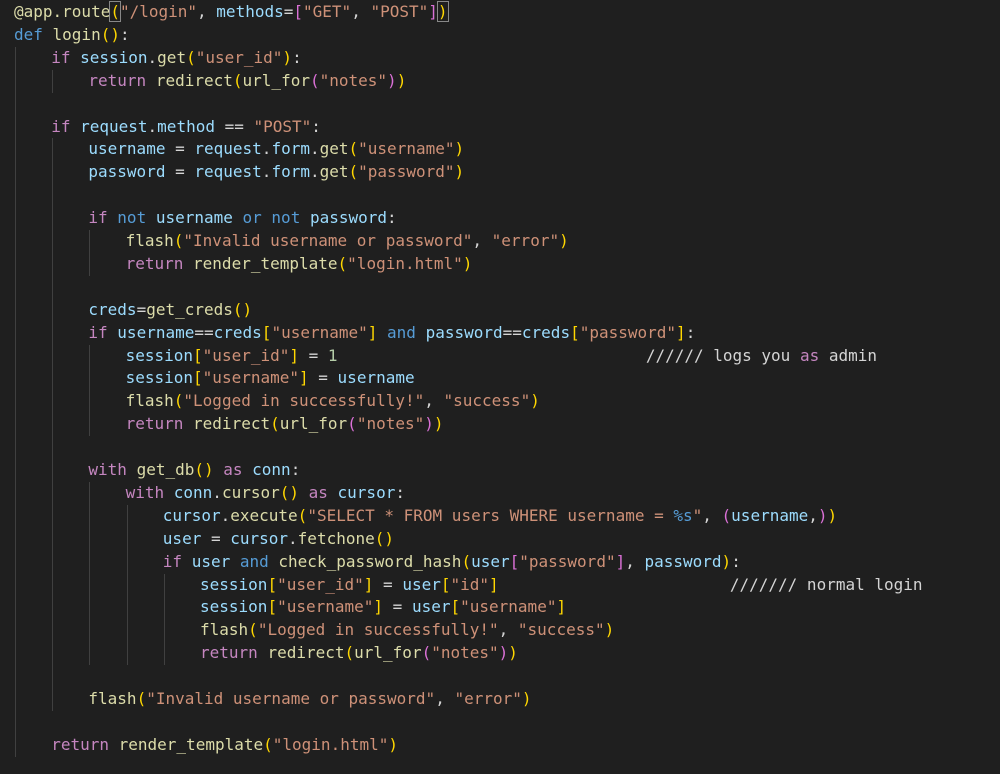 The height and width of the screenshot is (774, 1000). I want to click on code-token: flash, so click(112, 698).